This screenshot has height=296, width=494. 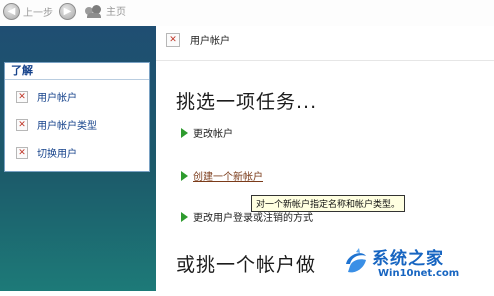 I want to click on task-label: 更改用户登录或注销的方式, so click(x=253, y=218).